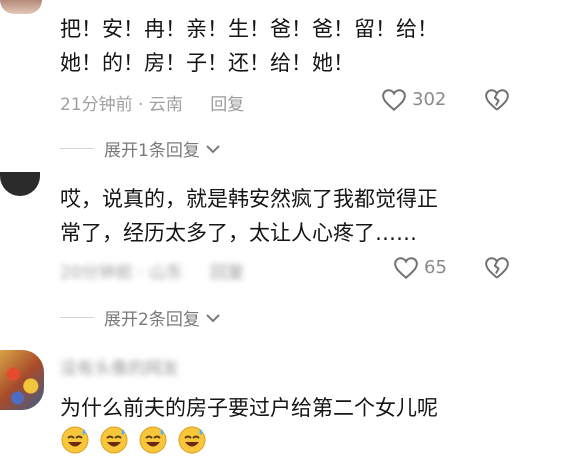 The width and height of the screenshot is (561, 467). I want to click on like-count: 302, so click(429, 99).